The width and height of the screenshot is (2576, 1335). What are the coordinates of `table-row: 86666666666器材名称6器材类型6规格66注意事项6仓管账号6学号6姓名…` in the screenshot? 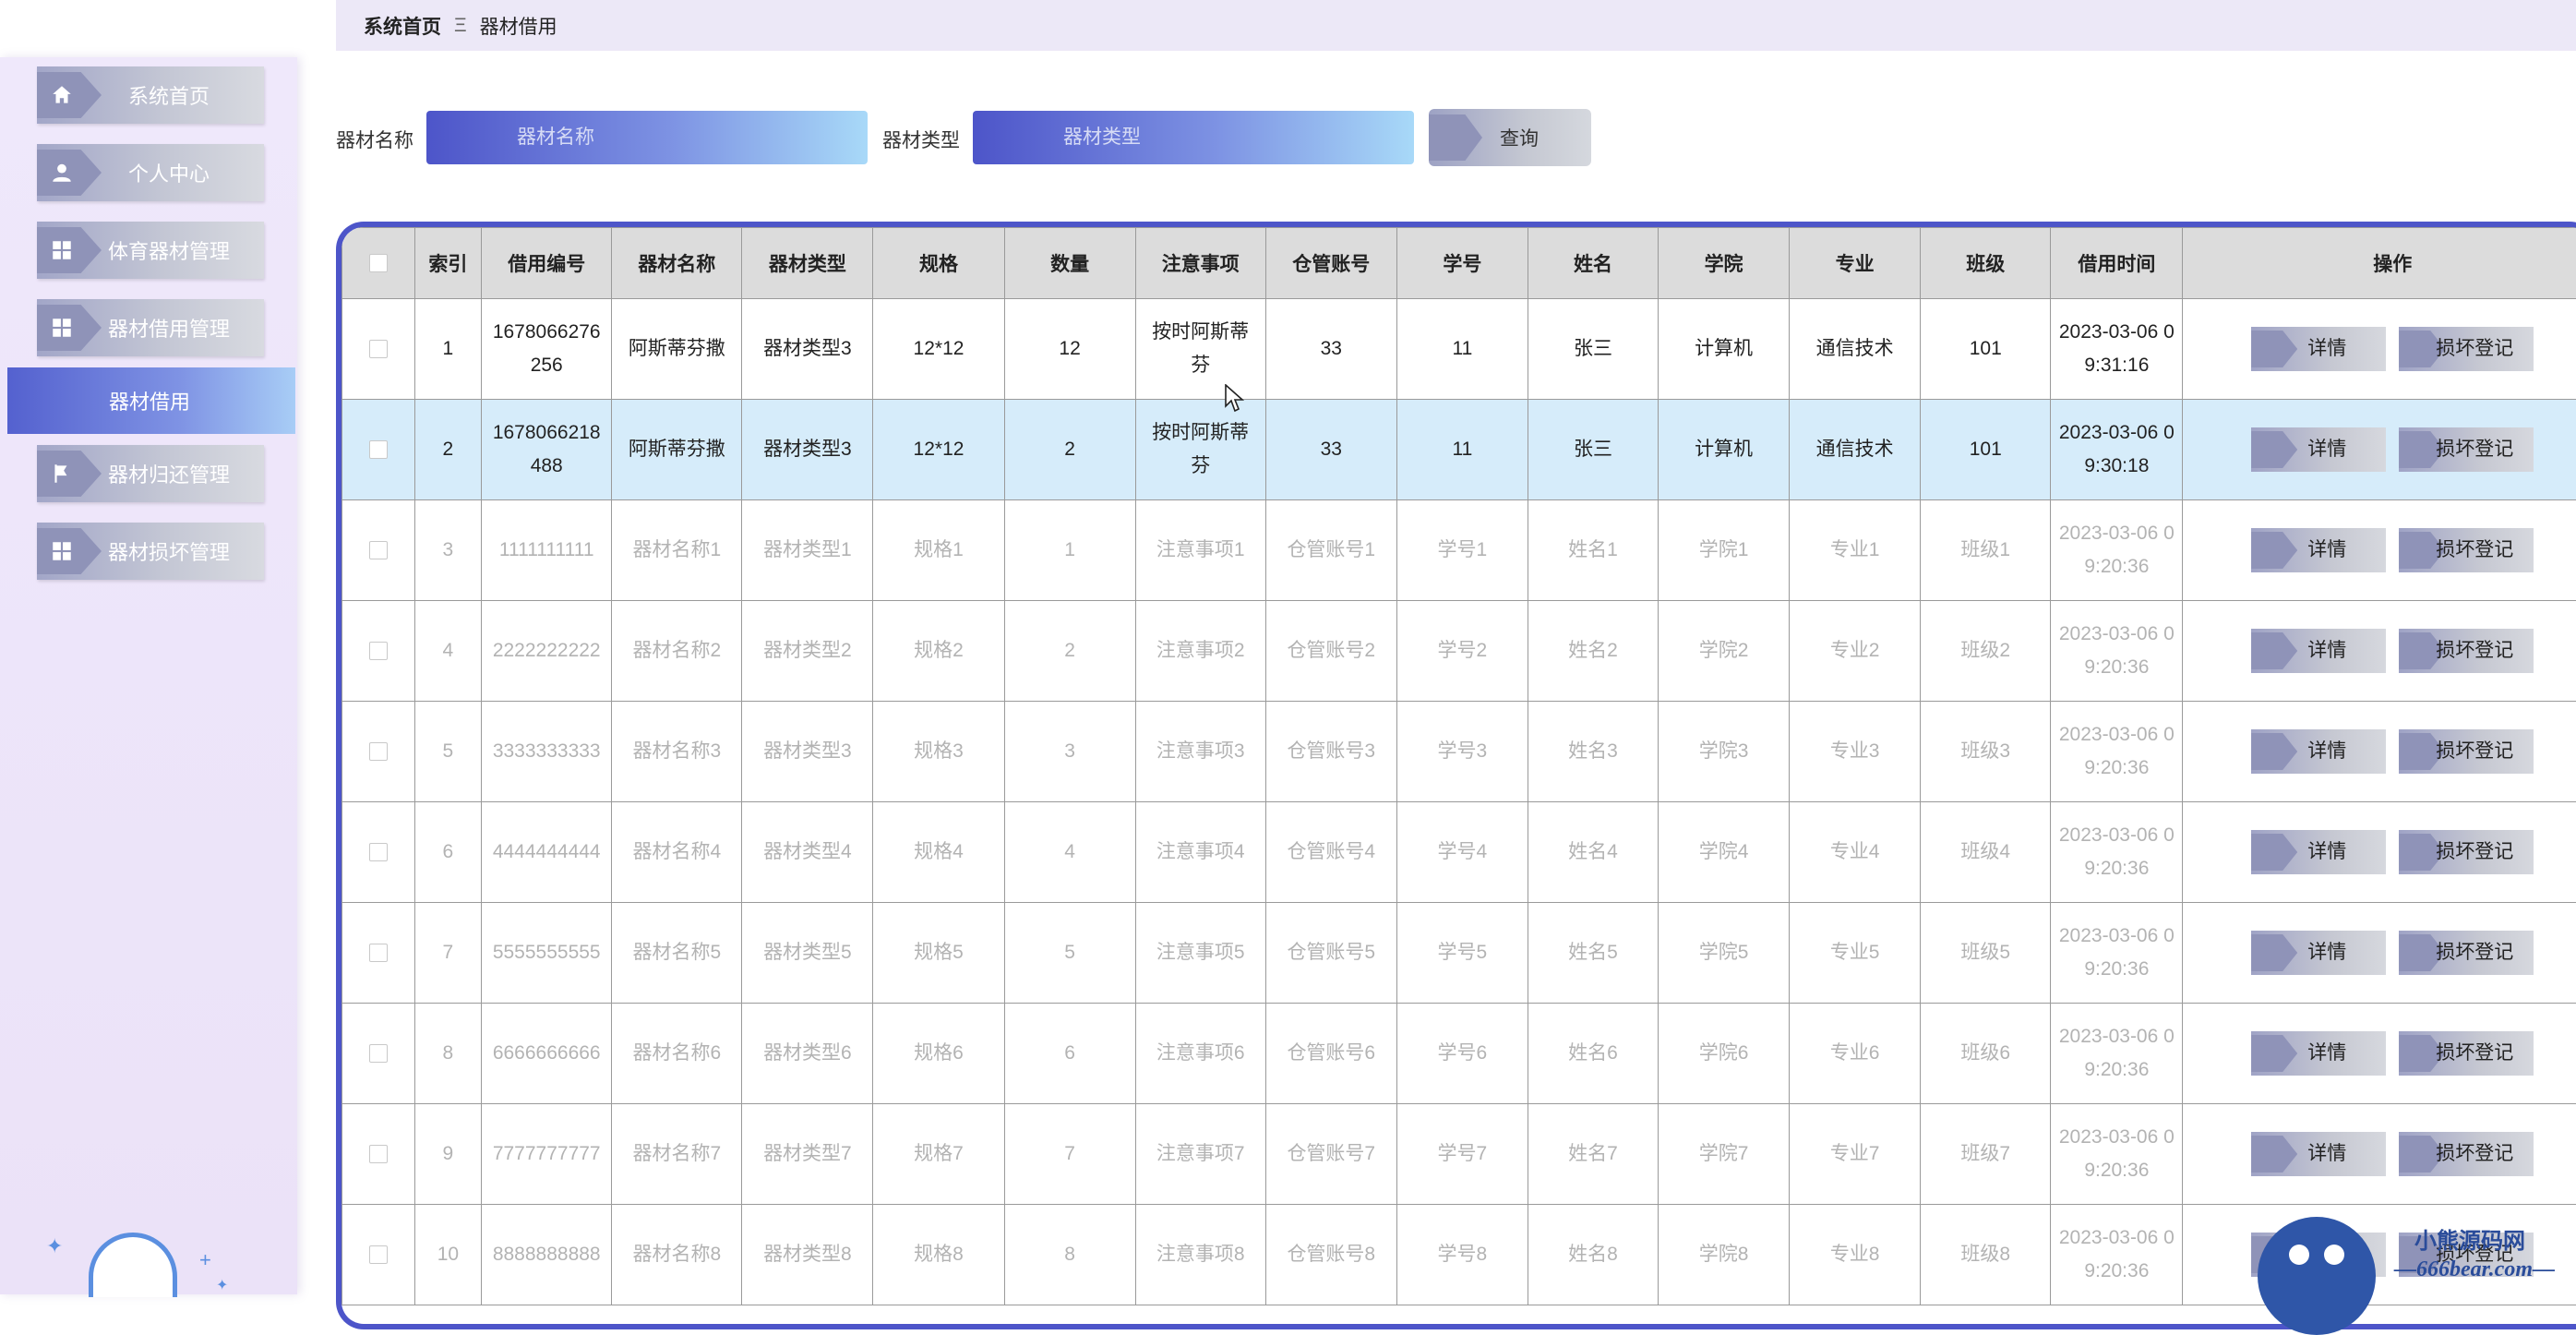 It's located at (1459, 1054).